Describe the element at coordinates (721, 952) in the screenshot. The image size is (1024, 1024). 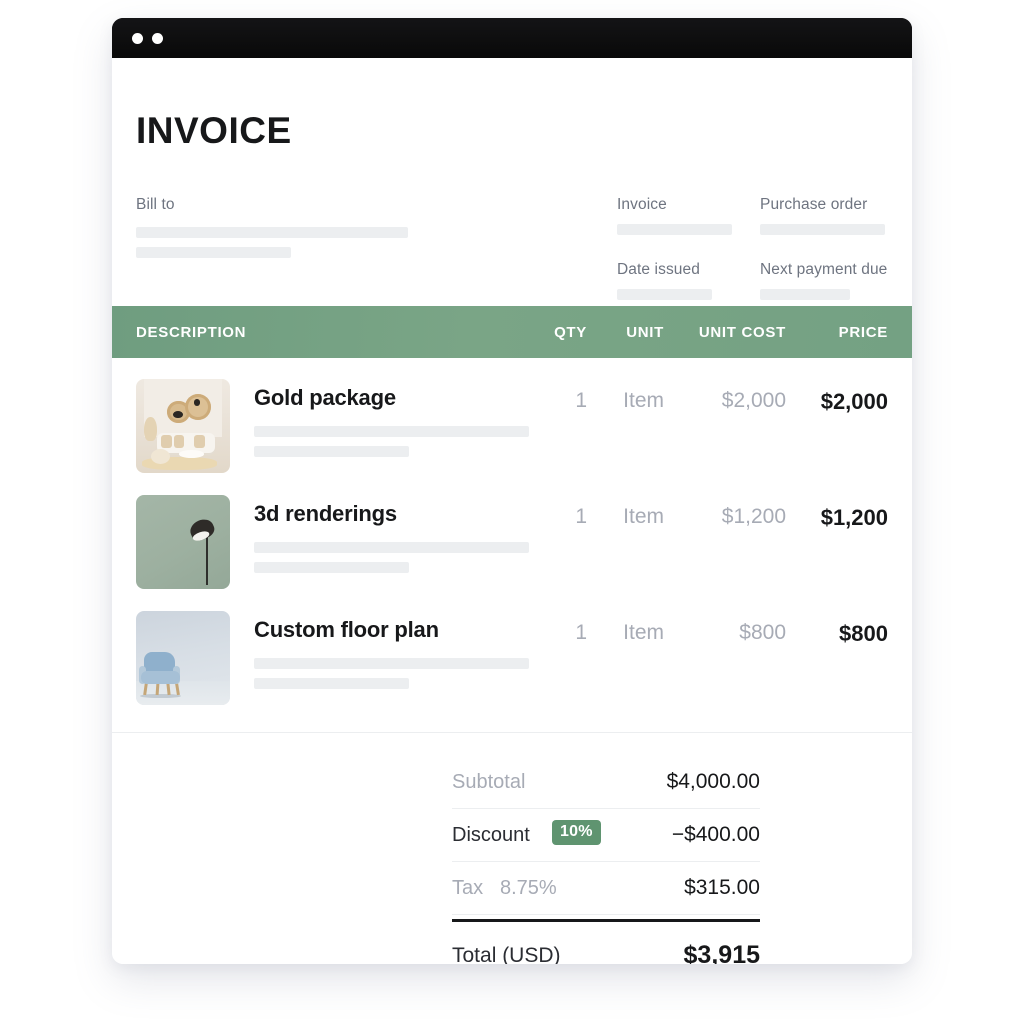
I see `total-value: $3,915` at that location.